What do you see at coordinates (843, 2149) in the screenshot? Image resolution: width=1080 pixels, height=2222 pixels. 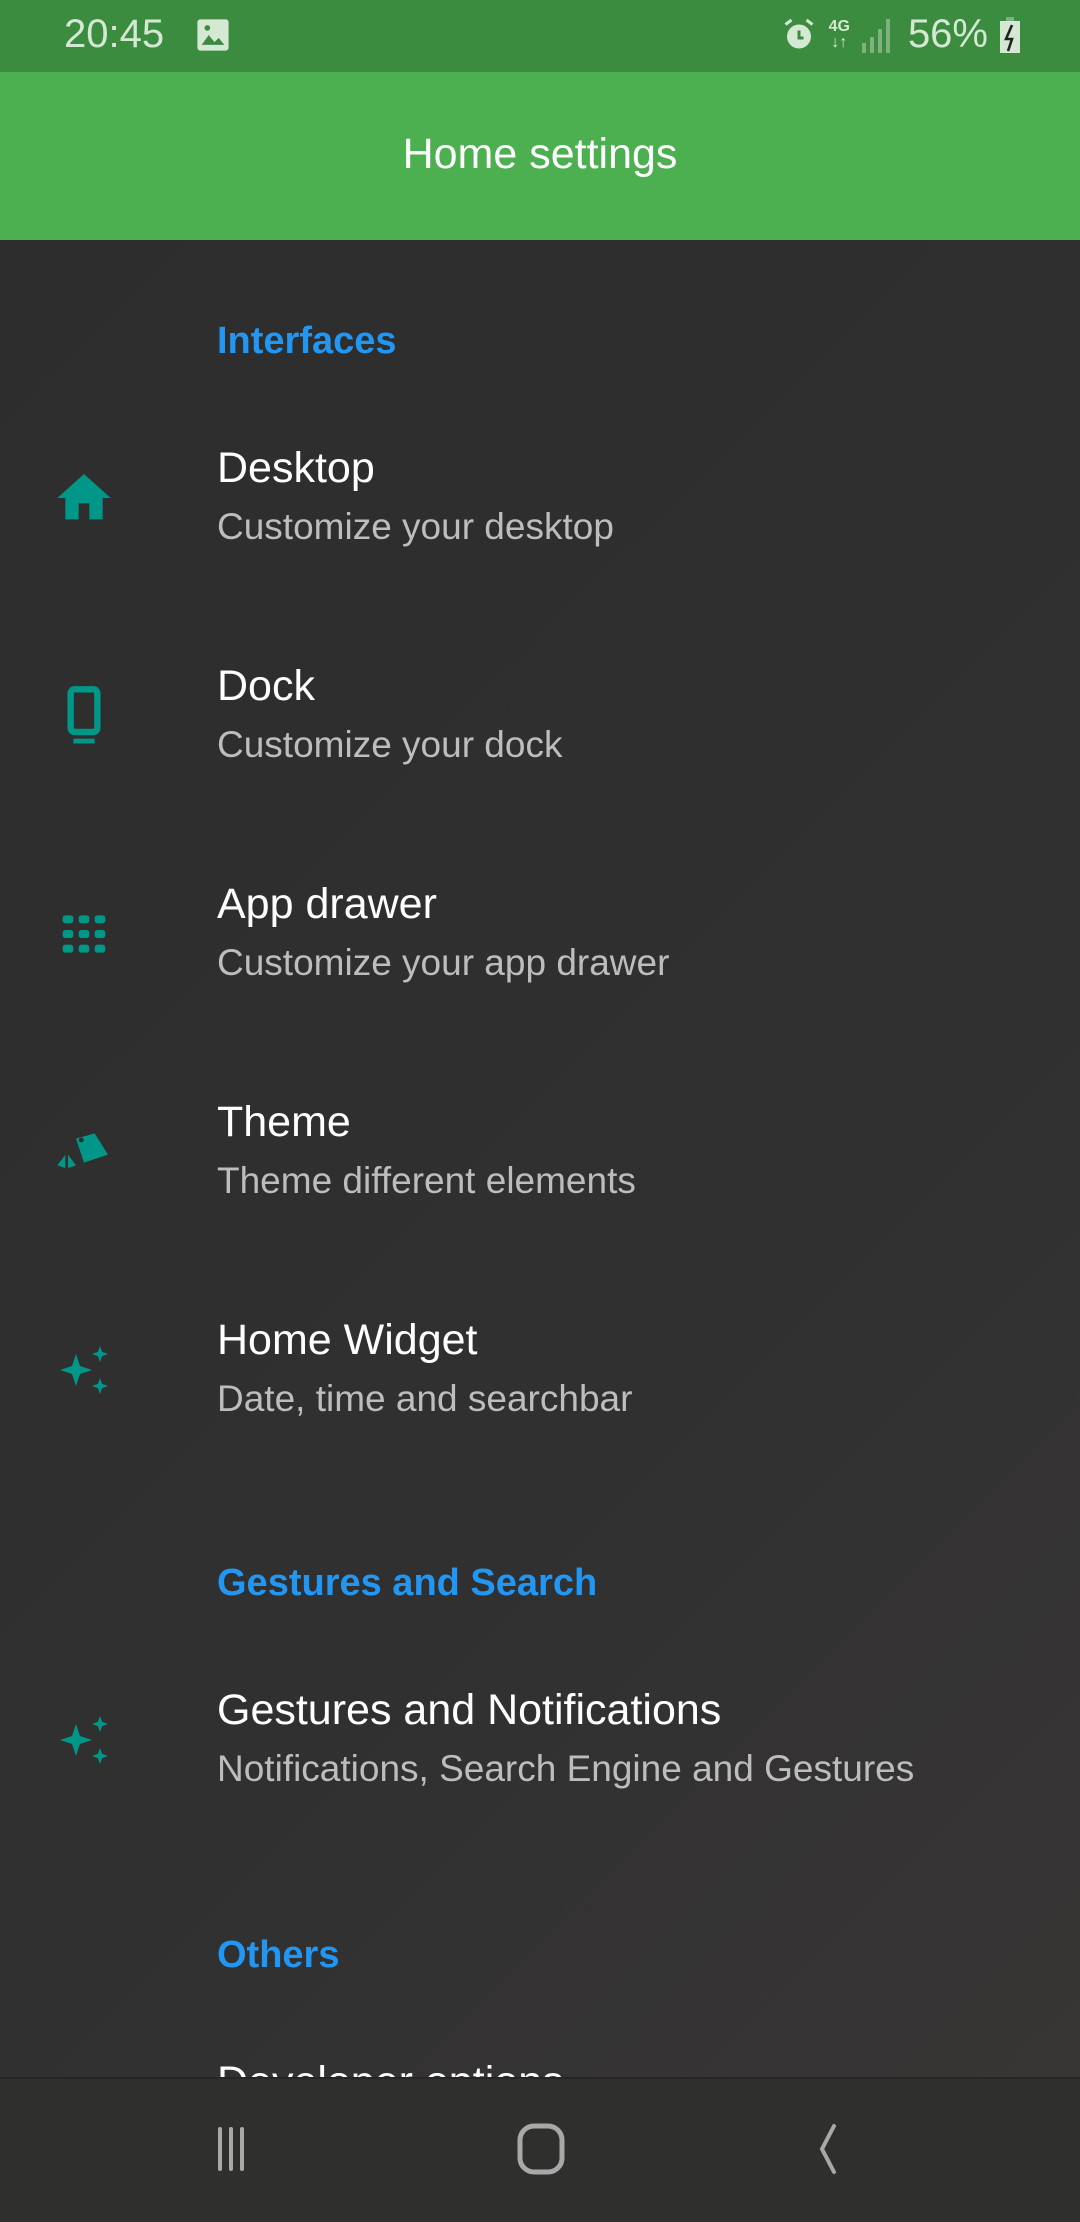 I see `back-icon` at bounding box center [843, 2149].